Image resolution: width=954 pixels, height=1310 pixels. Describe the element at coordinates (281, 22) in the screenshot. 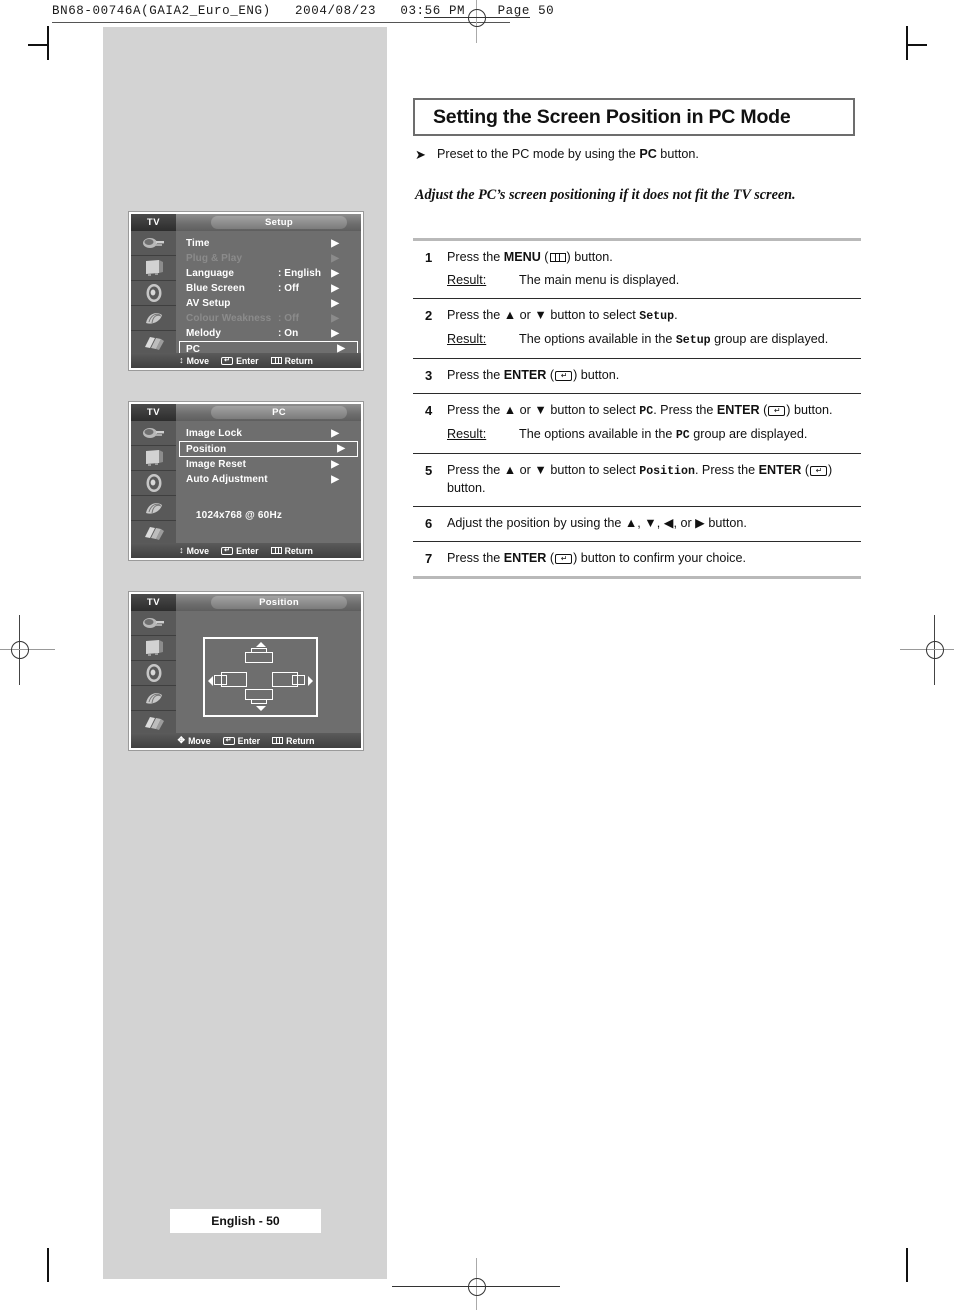

I see `print-header-rule` at that location.